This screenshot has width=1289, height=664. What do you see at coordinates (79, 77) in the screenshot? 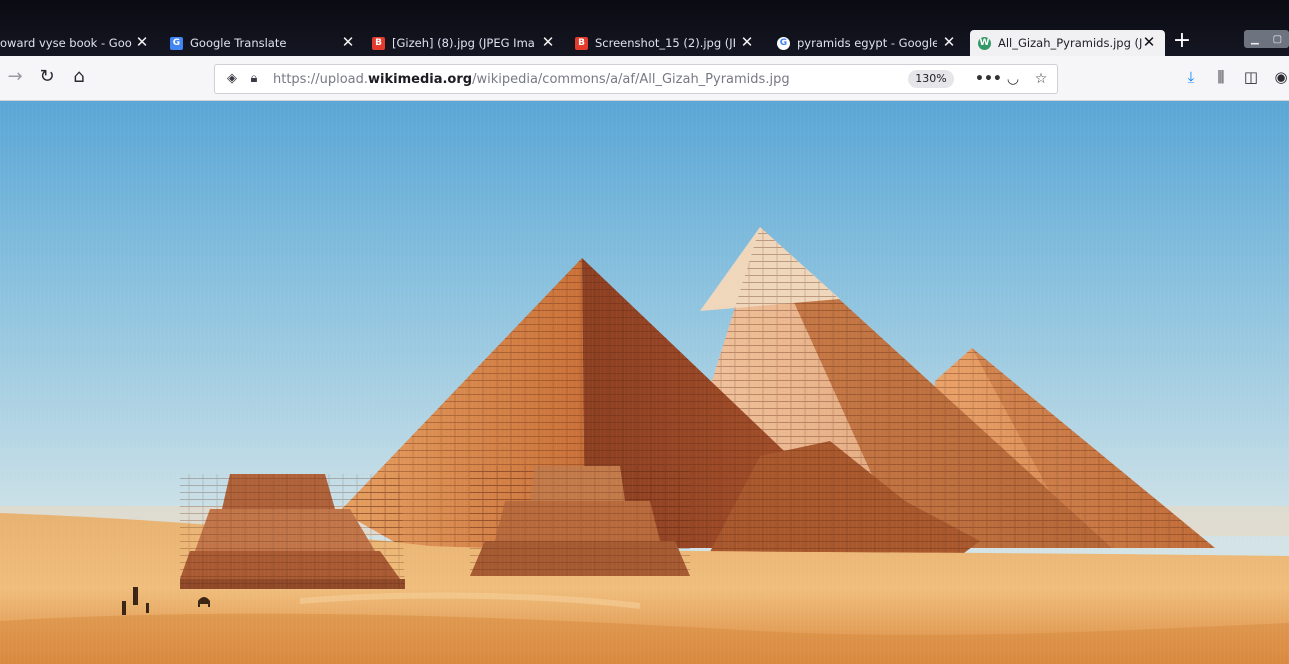
I see `home-icon: ⌂` at bounding box center [79, 77].